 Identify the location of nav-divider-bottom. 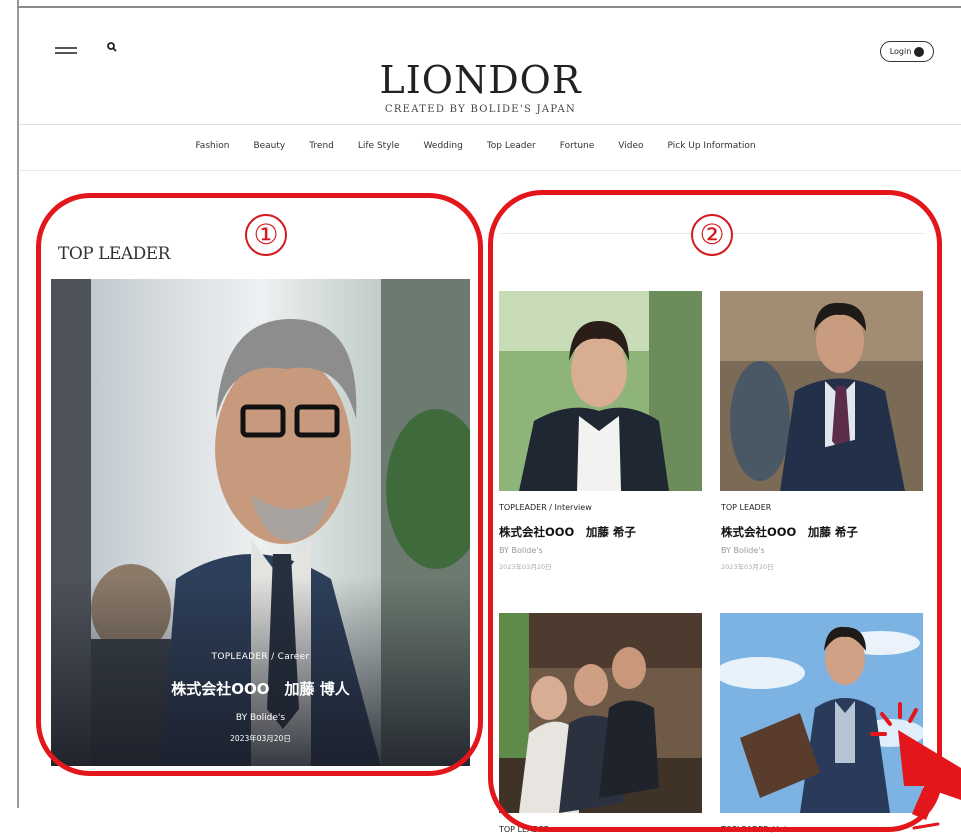
(490, 170).